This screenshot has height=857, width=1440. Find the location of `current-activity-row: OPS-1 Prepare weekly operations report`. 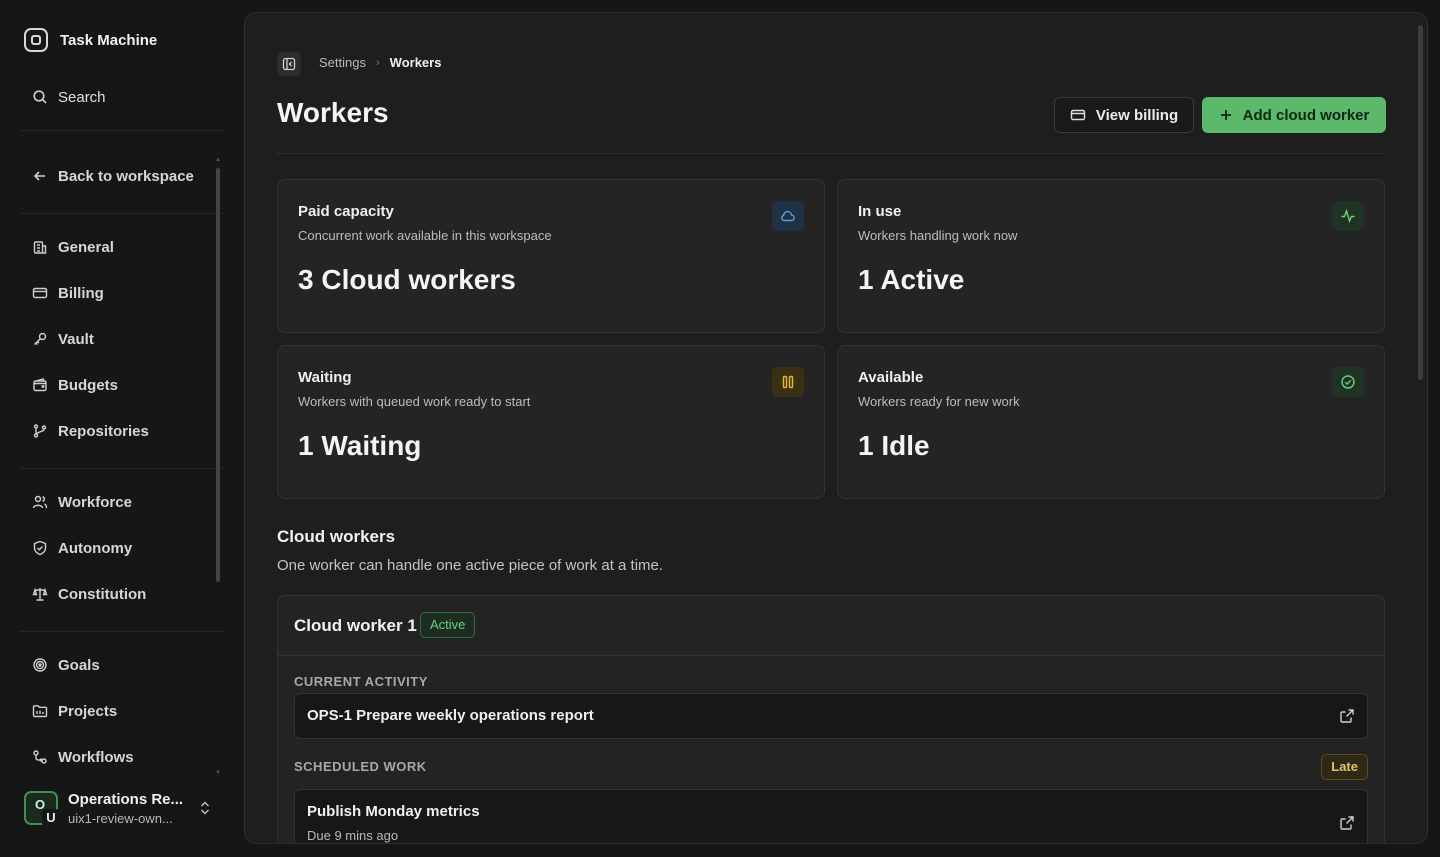

current-activity-row: OPS-1 Prepare weekly operations report is located at coordinates (831, 716).